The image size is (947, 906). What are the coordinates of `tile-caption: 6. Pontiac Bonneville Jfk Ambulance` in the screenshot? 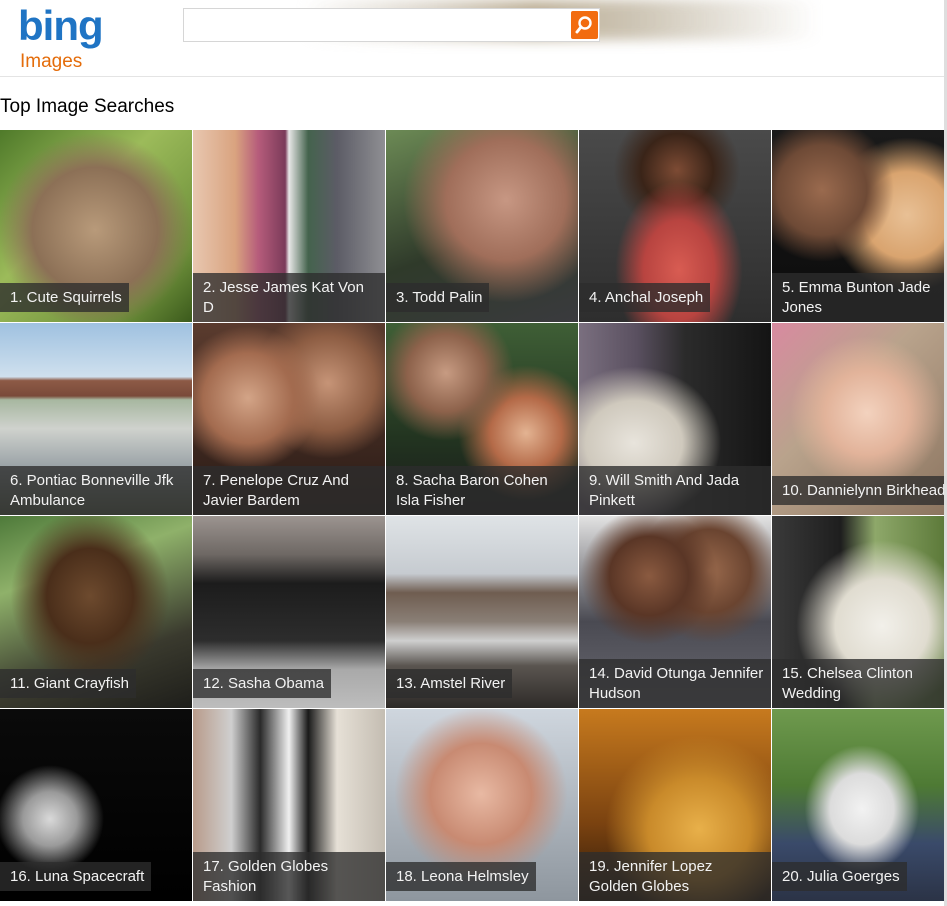 It's located at (96, 490).